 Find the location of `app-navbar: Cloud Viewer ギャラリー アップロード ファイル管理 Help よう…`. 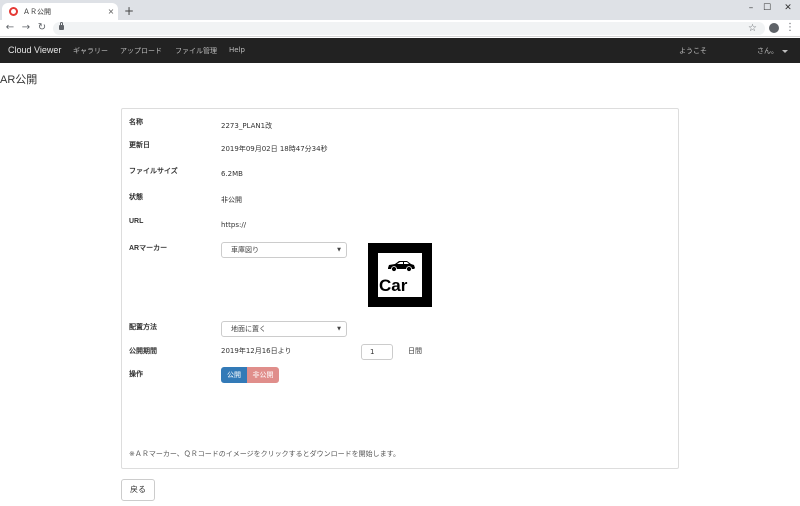

app-navbar: Cloud Viewer ギャラリー アップロード ファイル管理 Help よう… is located at coordinates (400, 50).